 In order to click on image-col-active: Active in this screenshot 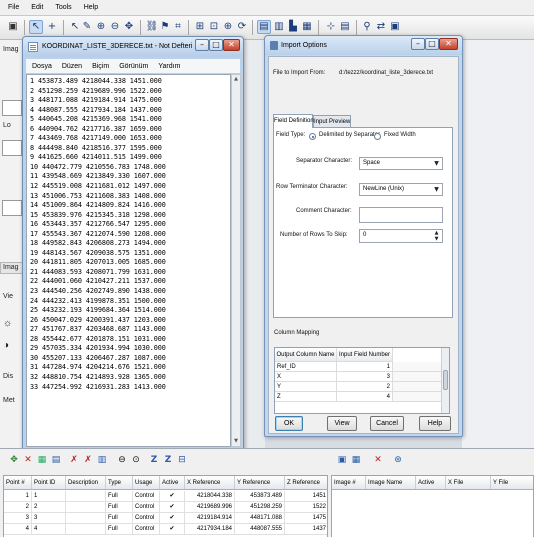, I will do `click(431, 482)`.